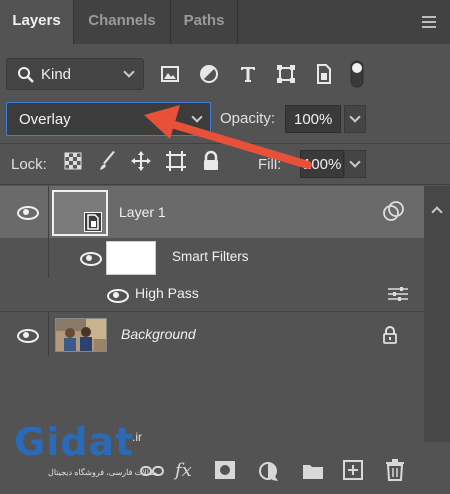  I want to click on filter-name: High Pass, so click(167, 293).